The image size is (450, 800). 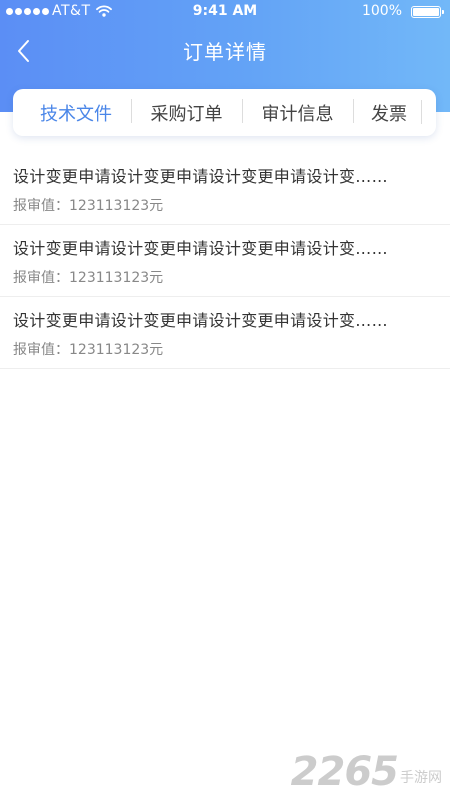 I want to click on battery-icon, so click(x=427, y=12).